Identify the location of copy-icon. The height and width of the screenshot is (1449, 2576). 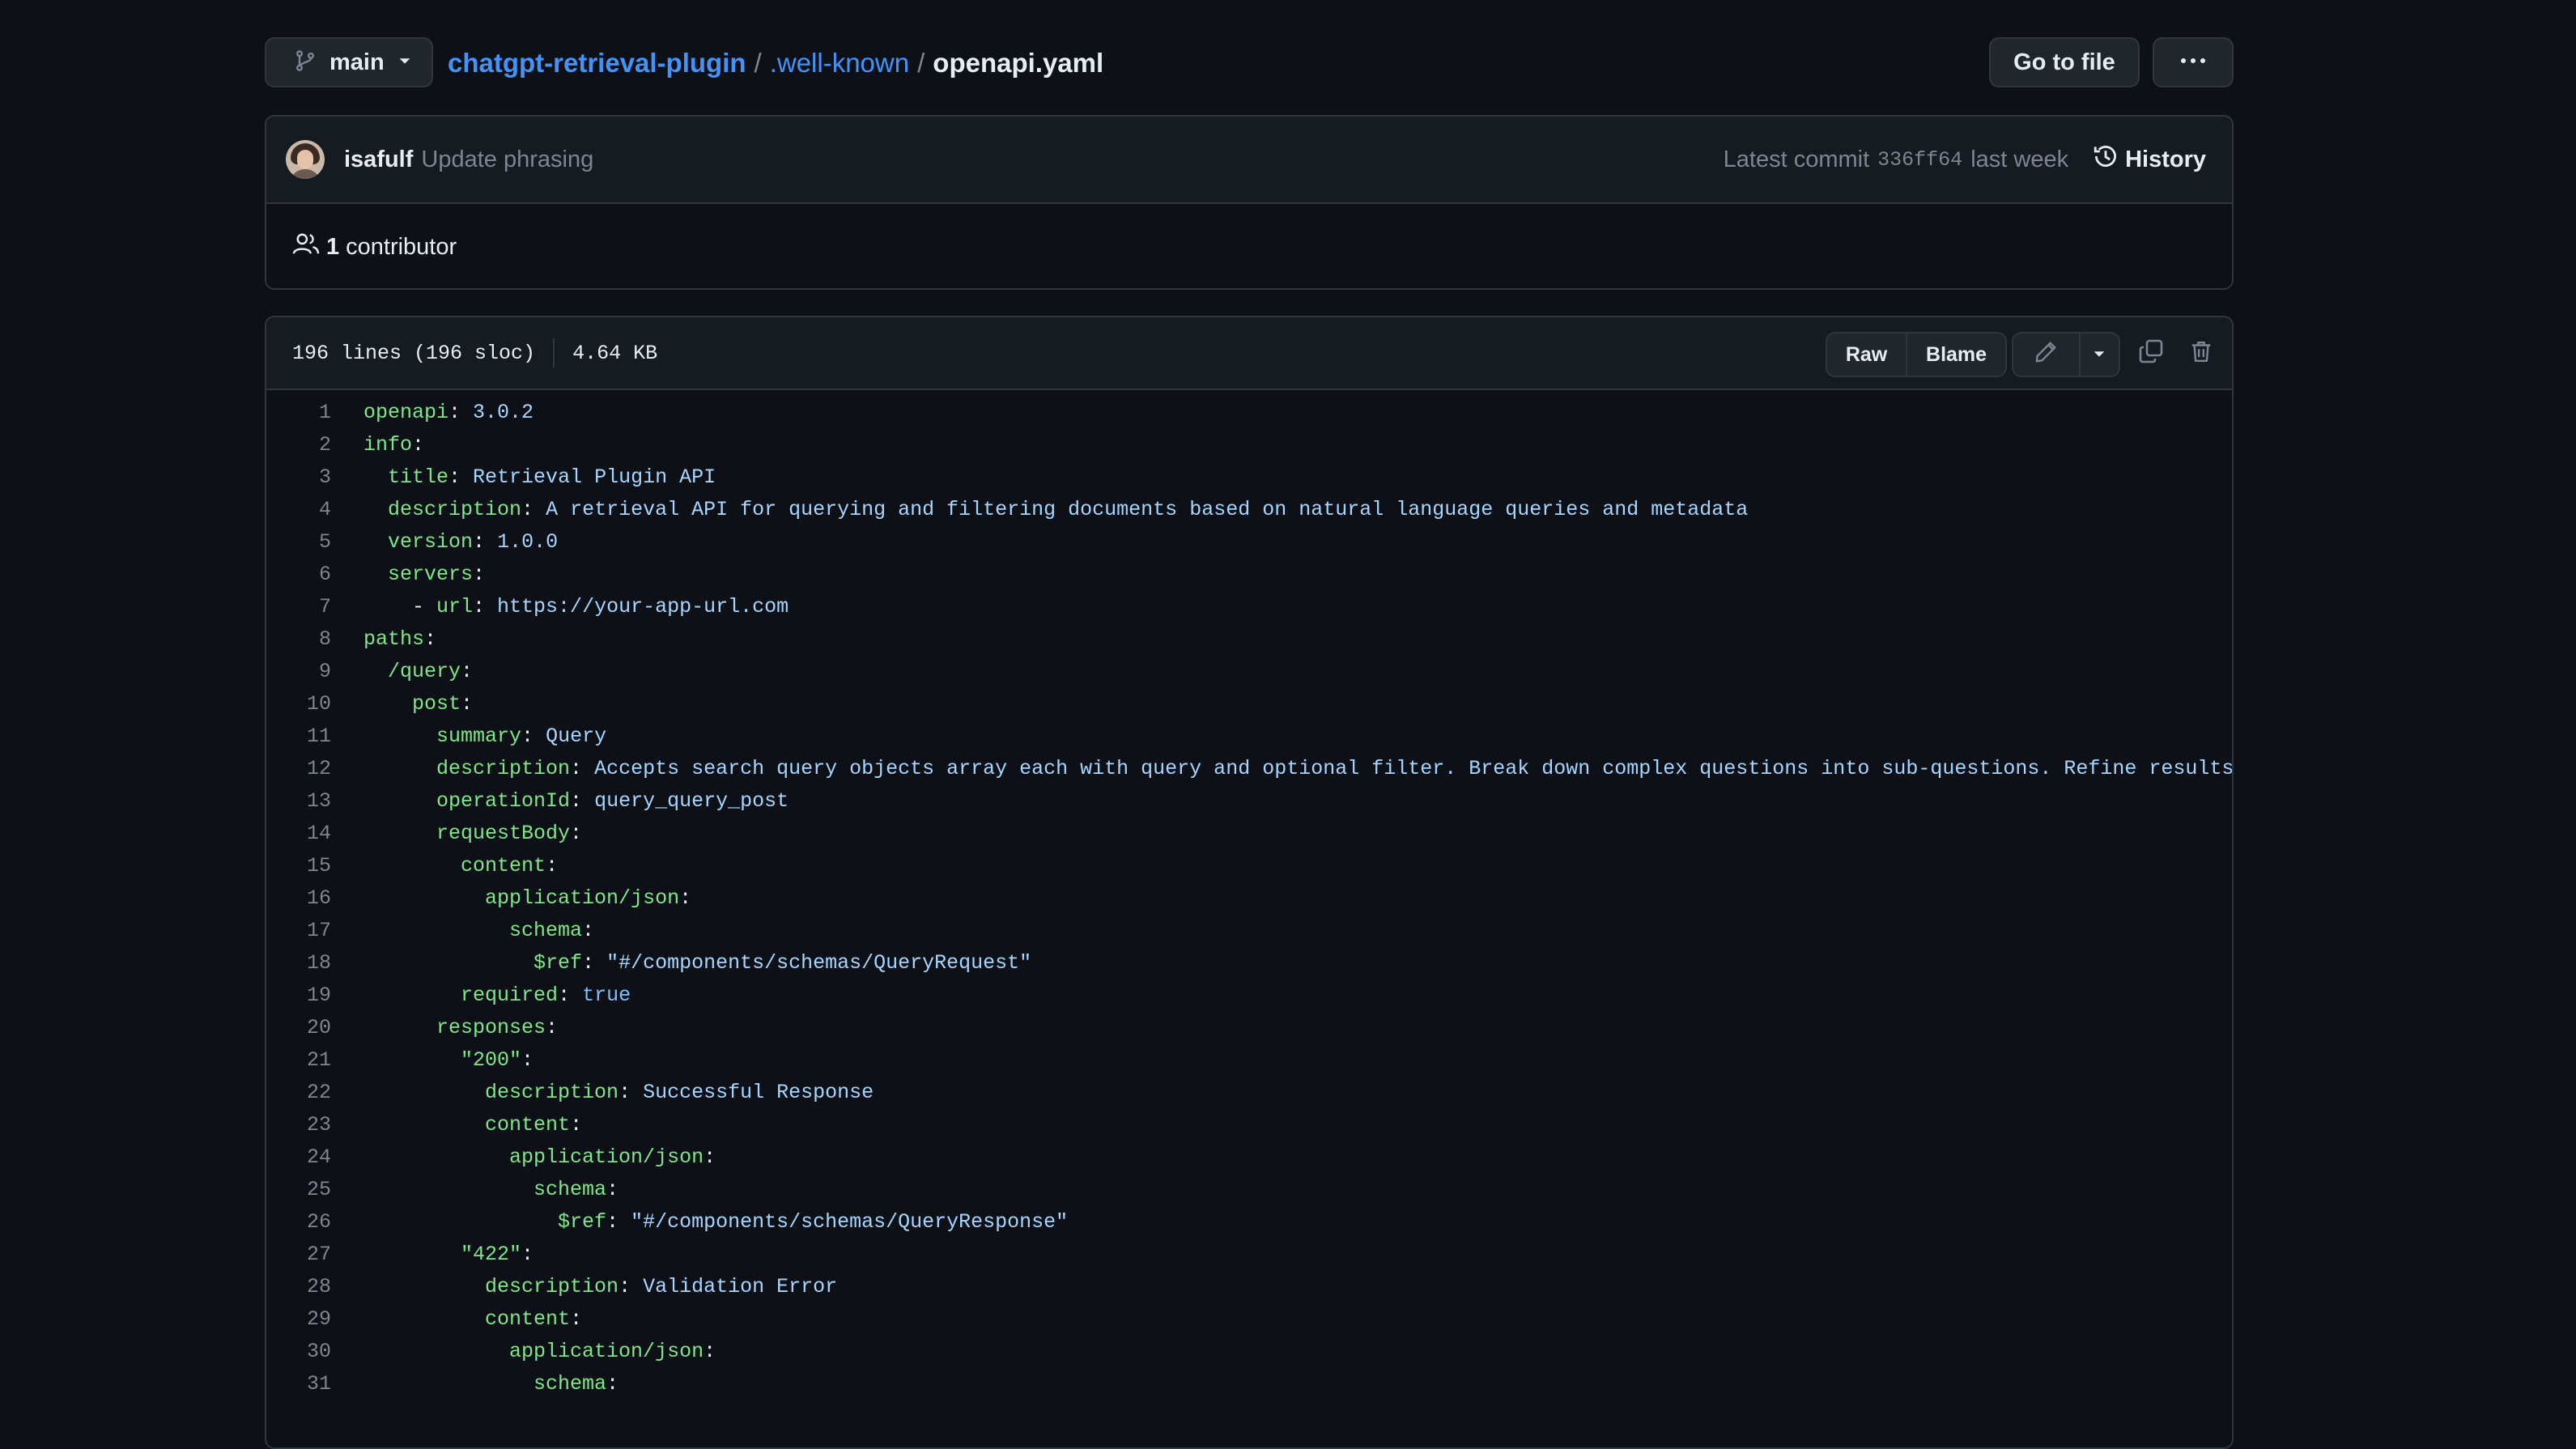
(2151, 354).